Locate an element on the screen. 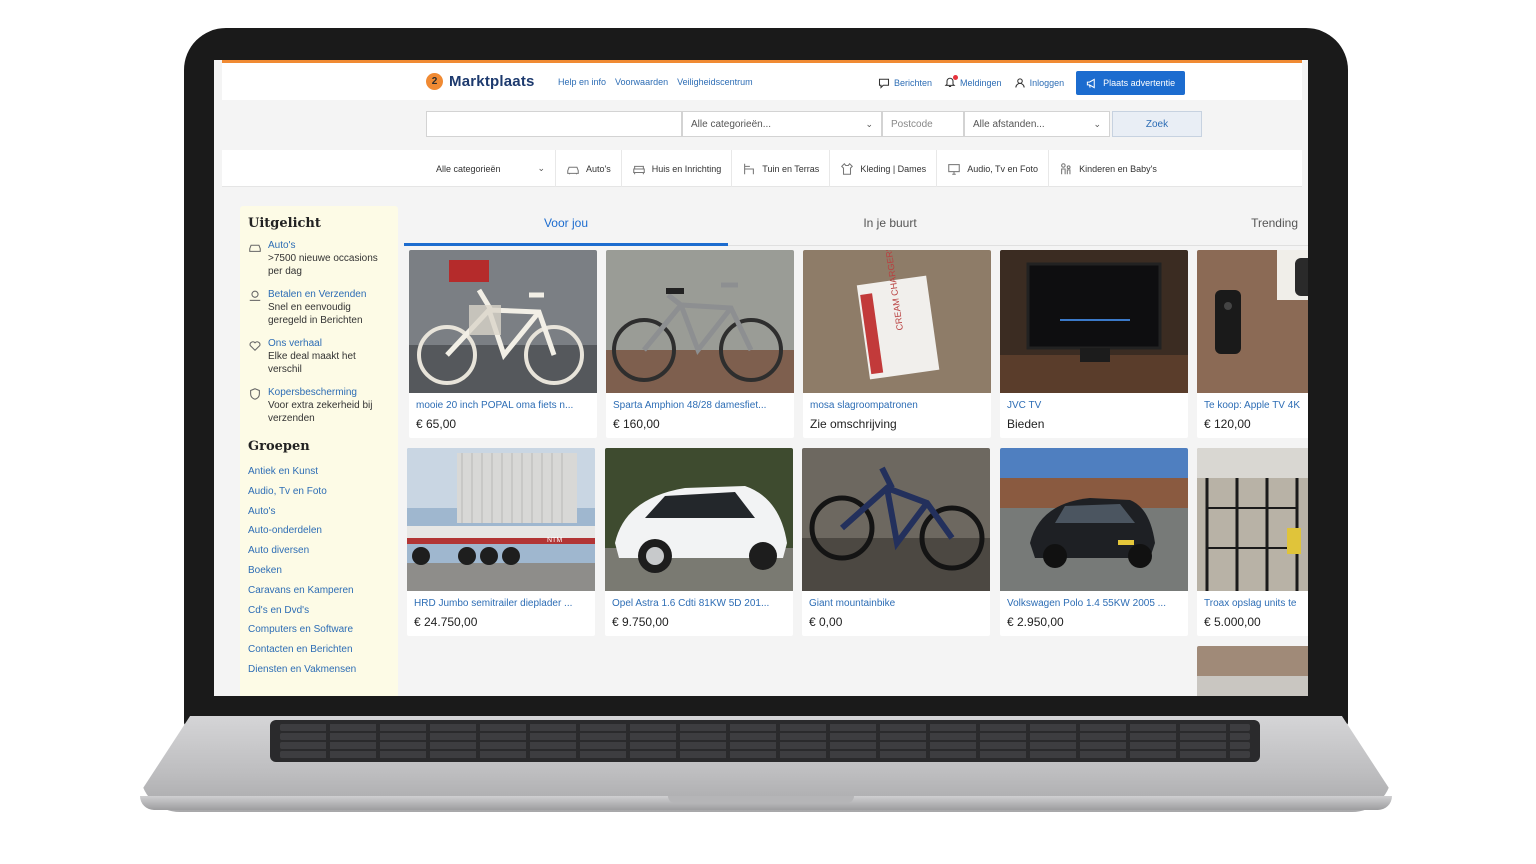 The image size is (1536, 864). listing-card: Troax opslag units te € 5.000,00 is located at coordinates (1252, 542).